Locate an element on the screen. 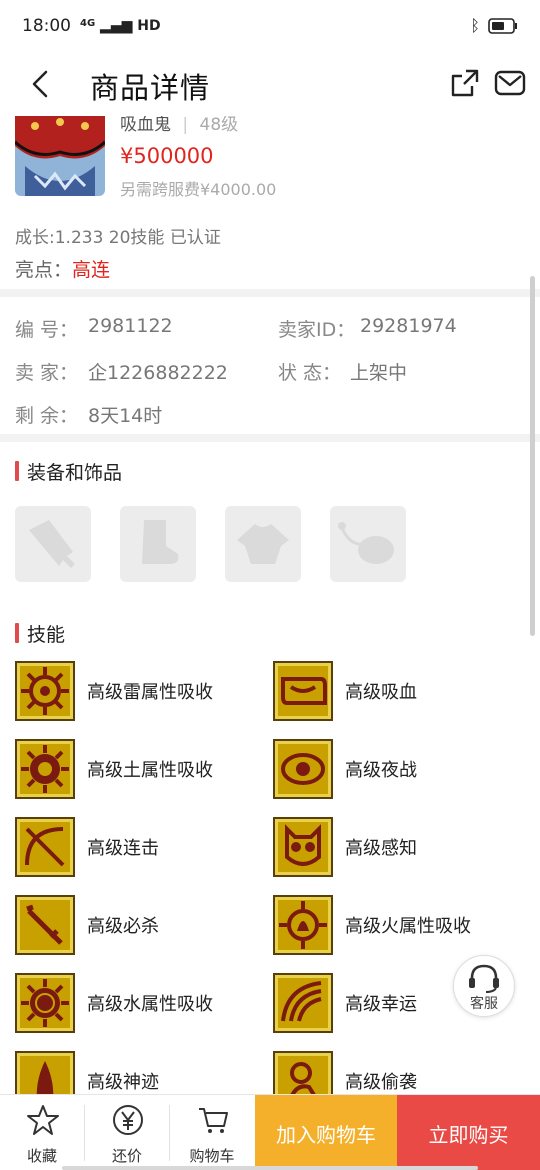 The width and height of the screenshot is (540, 1170). price: ¥500000 is located at coordinates (167, 156).